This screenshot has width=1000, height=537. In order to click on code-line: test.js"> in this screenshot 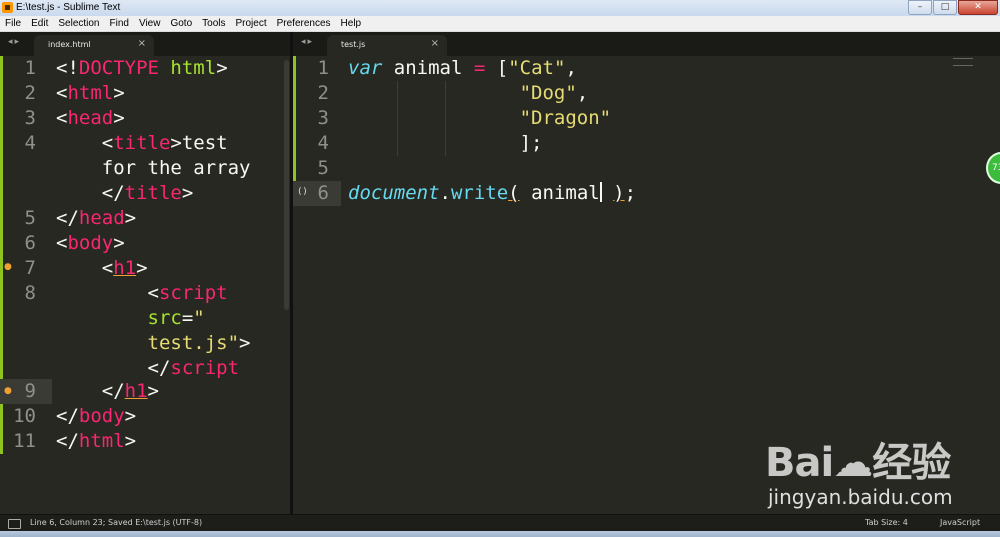, I will do `click(199, 343)`.